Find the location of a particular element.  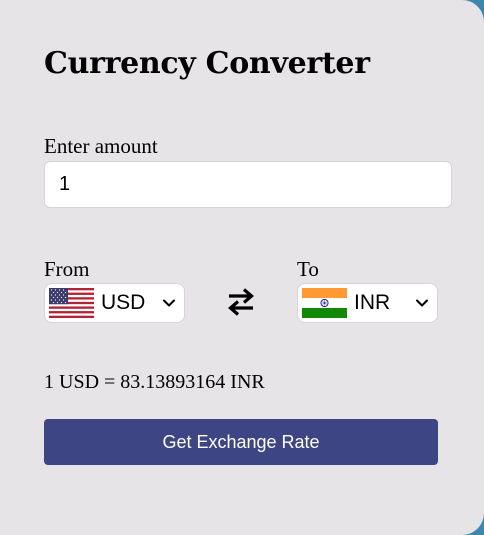

from-currency-select: USD is located at coordinates (114, 303).